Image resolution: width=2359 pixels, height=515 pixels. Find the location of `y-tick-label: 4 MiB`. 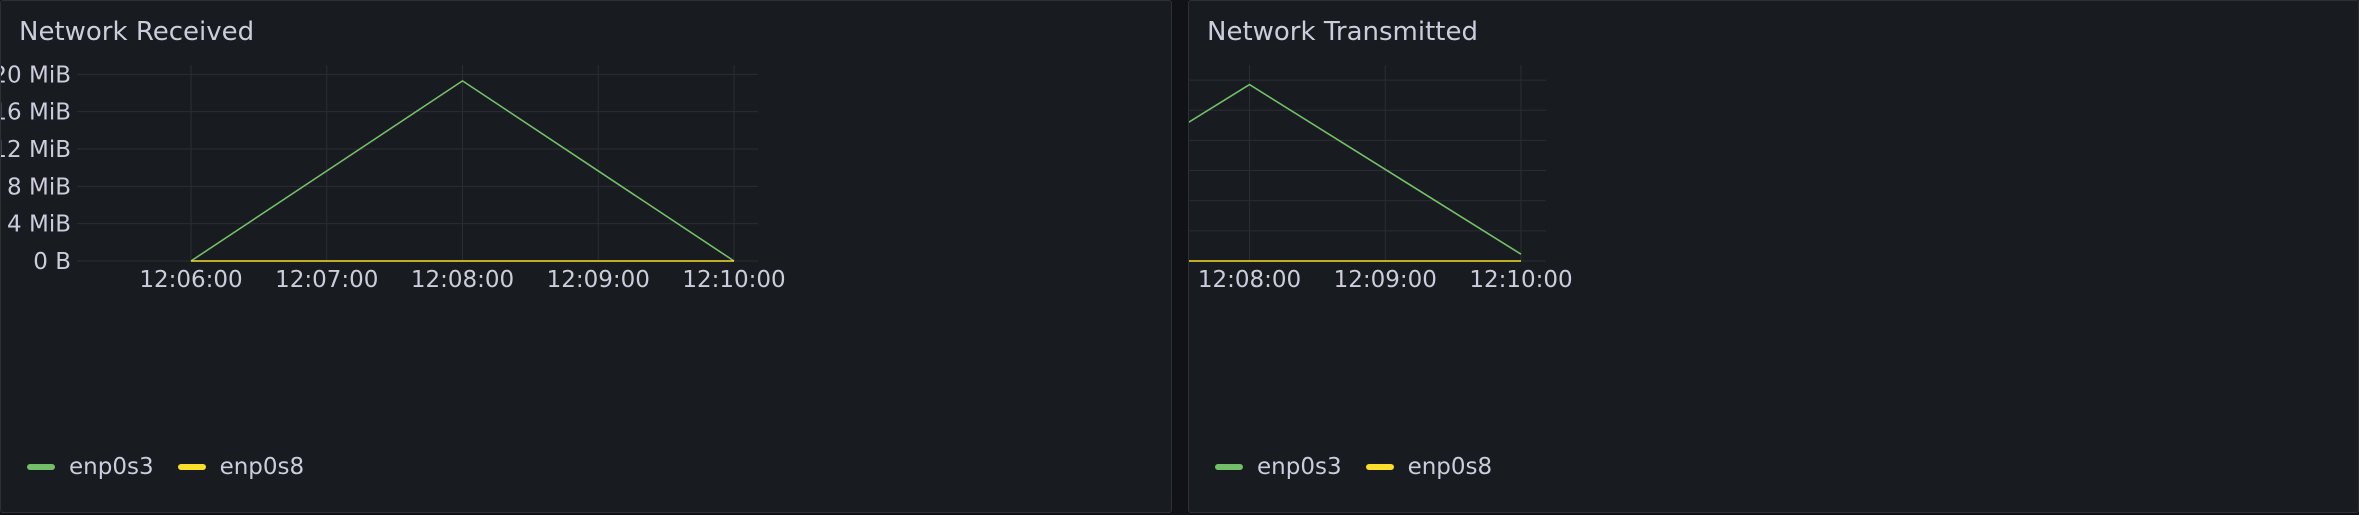

y-tick-label: 4 MiB is located at coordinates (39, 225).